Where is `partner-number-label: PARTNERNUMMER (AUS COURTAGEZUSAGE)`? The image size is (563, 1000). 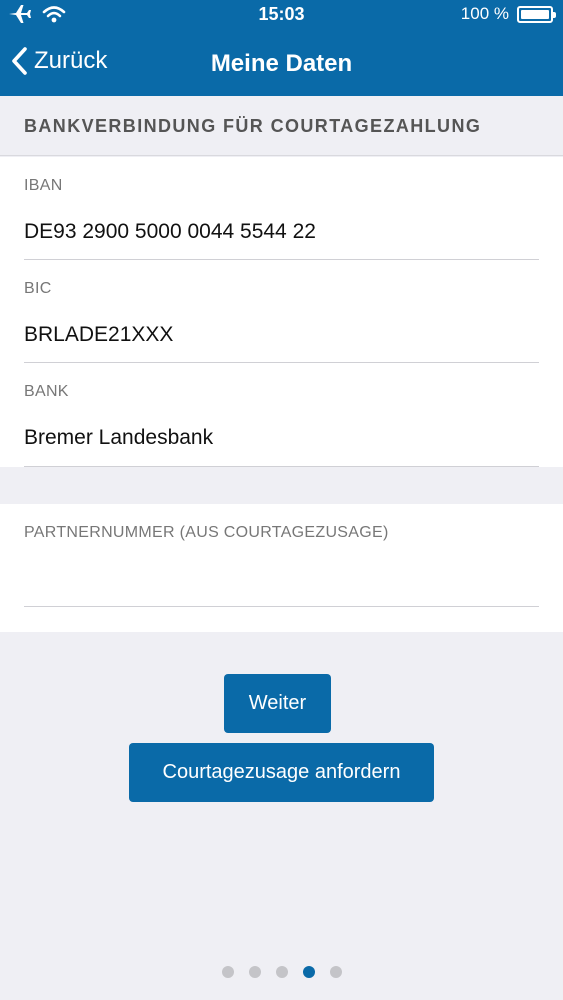
partner-number-label: PARTNERNUMMER (AUS COURTAGEZUSAGE) is located at coordinates (206, 532).